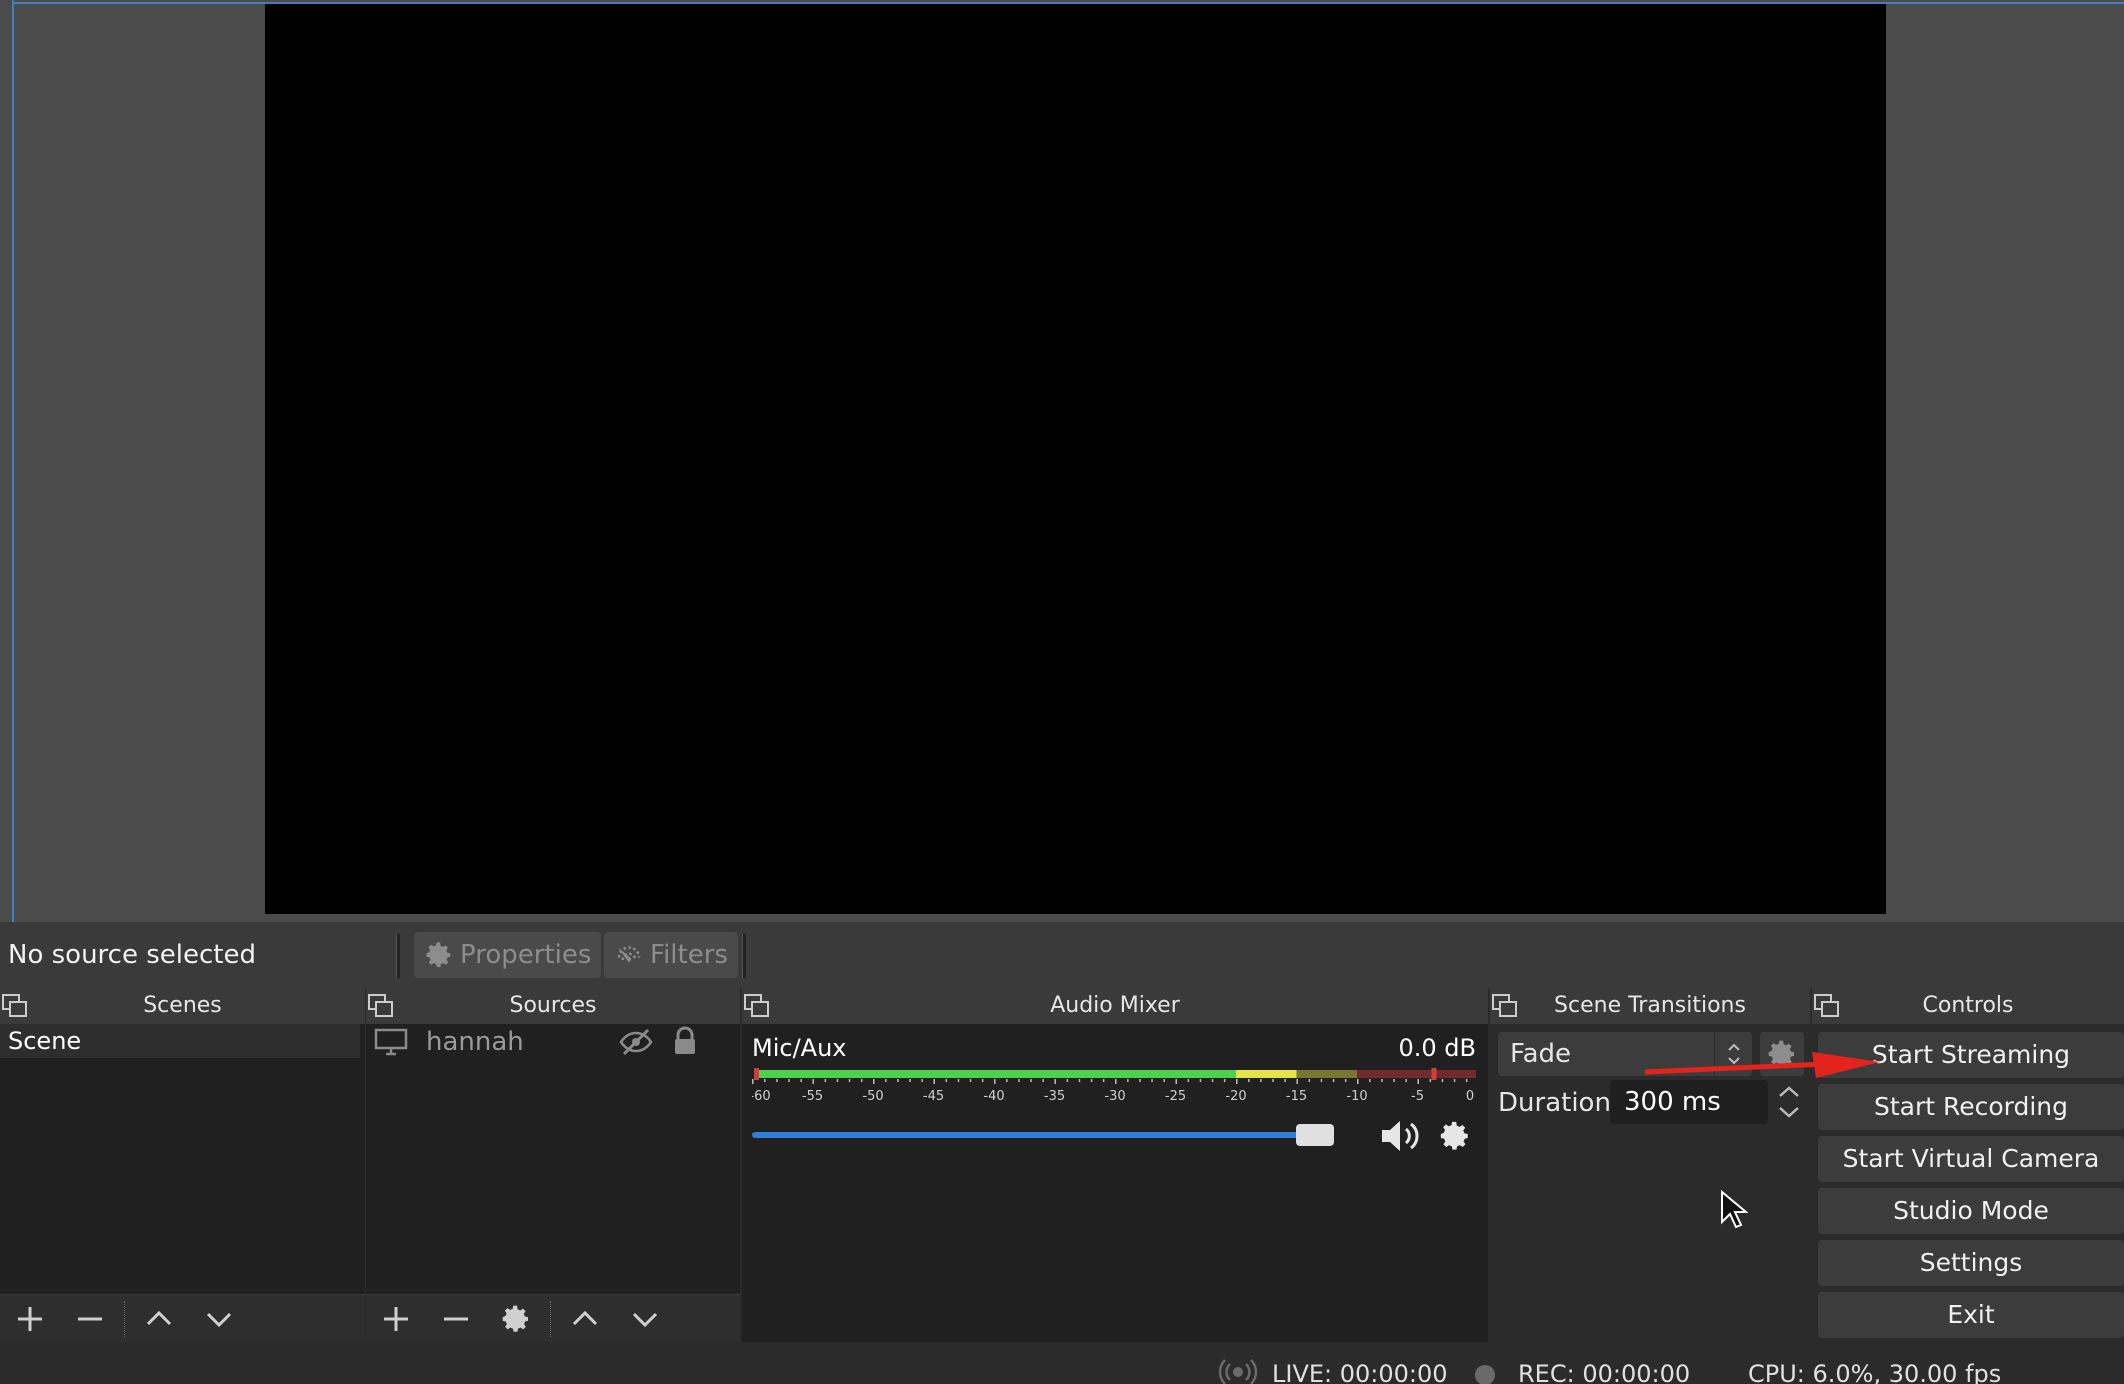  I want to click on start-virtual-camera-button: Start Virtual Camera, so click(1971, 1159).